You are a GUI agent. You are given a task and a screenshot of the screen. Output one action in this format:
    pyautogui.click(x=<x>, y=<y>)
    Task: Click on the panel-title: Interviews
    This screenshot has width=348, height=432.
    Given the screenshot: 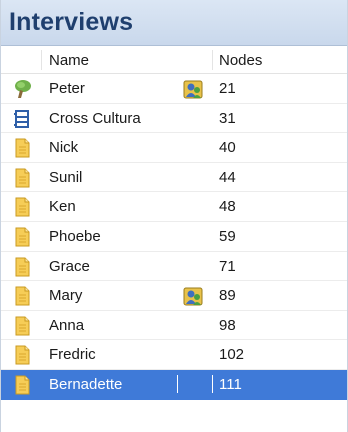 What is the action you would take?
    pyautogui.click(x=71, y=22)
    